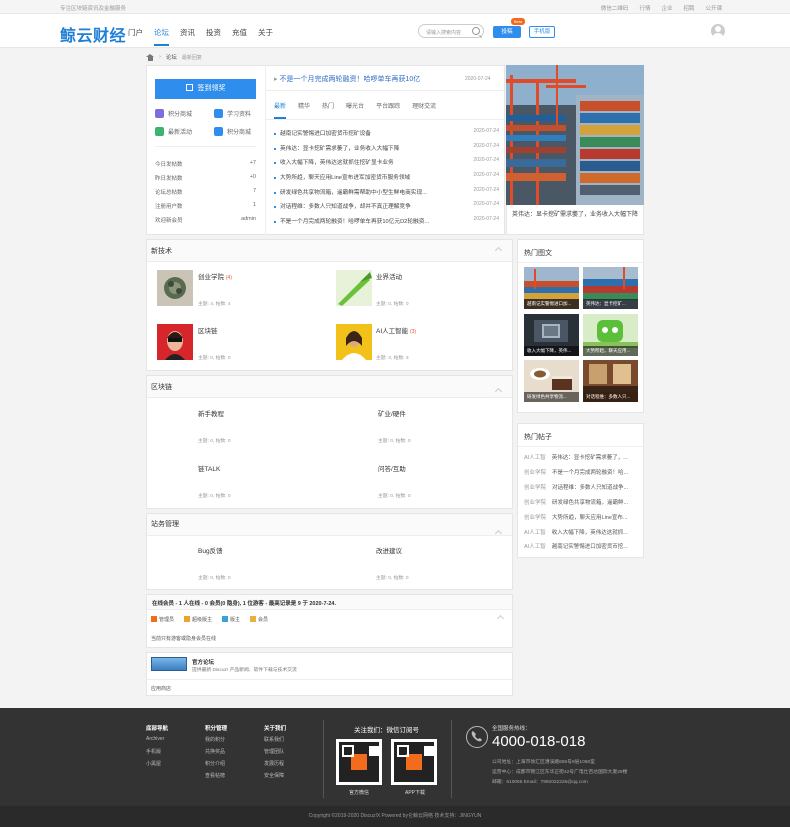 The height and width of the screenshot is (827, 790). What do you see at coordinates (386, 161) in the screenshot?
I see `news-item: 收入大幅下降，英伟达这就抓住挖矿显卡业务 2020-07-24` at bounding box center [386, 161].